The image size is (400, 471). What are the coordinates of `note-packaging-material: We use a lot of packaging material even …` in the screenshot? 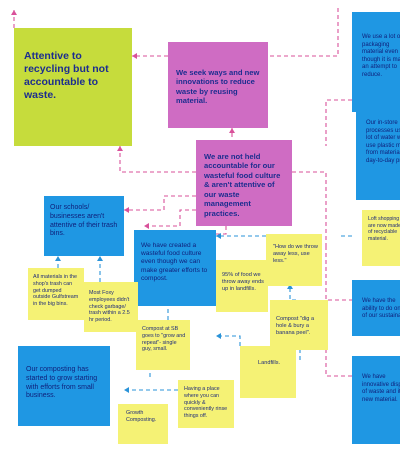 It's located at (376, 62).